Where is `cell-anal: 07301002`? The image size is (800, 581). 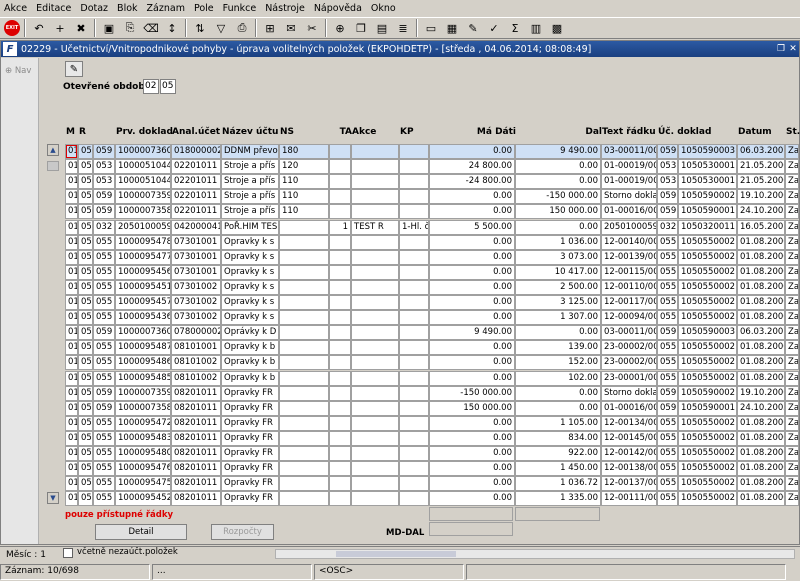
cell-anal: 07301002 is located at coordinates (196, 302).